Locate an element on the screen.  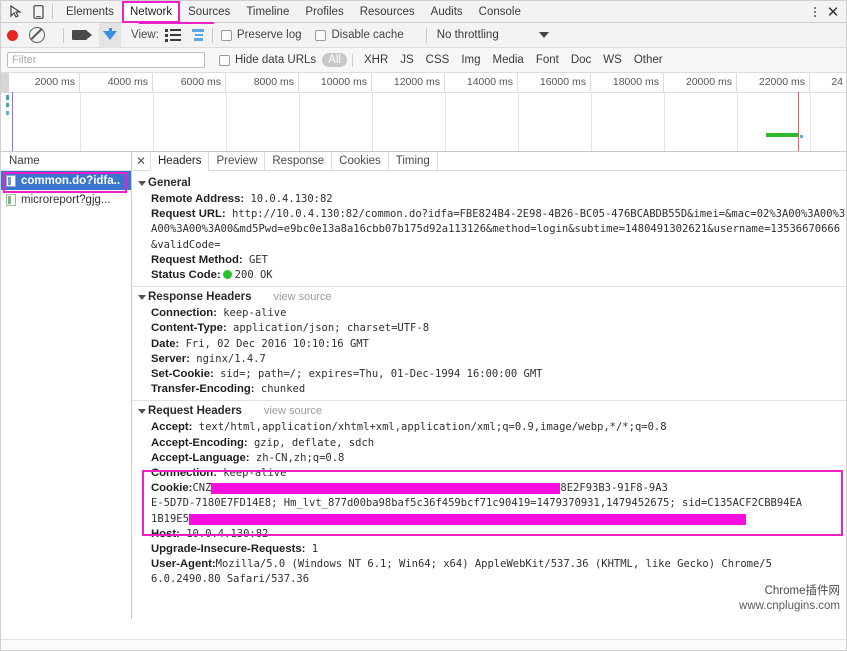
header-key: User-Agent: is located at coordinates (183, 564).